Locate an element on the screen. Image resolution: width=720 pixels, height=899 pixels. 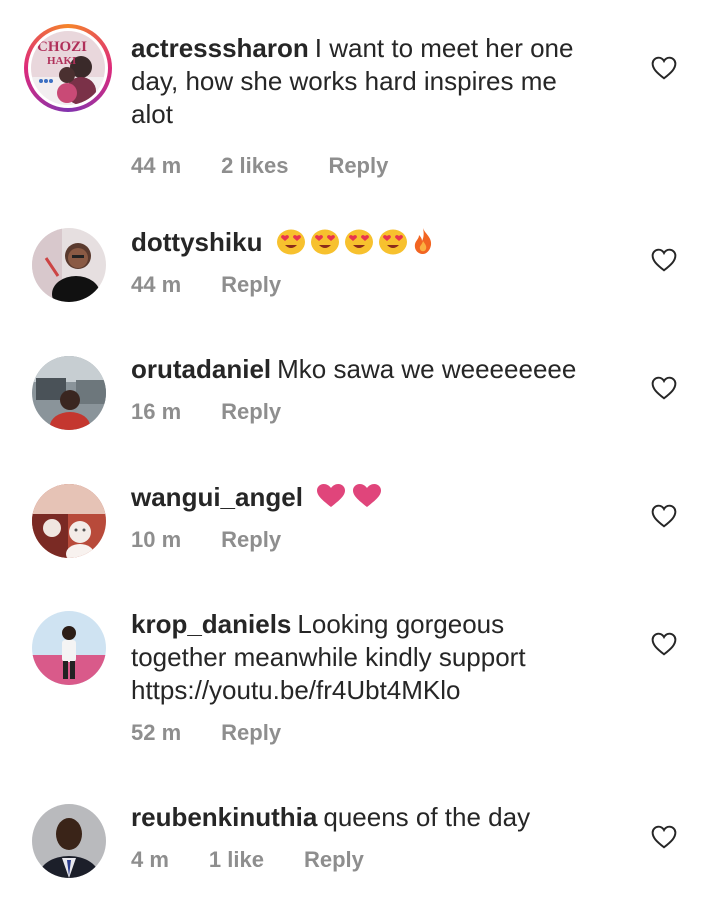
comment-meta: 44 m 2 likes Reply is located at coordinates (366, 166).